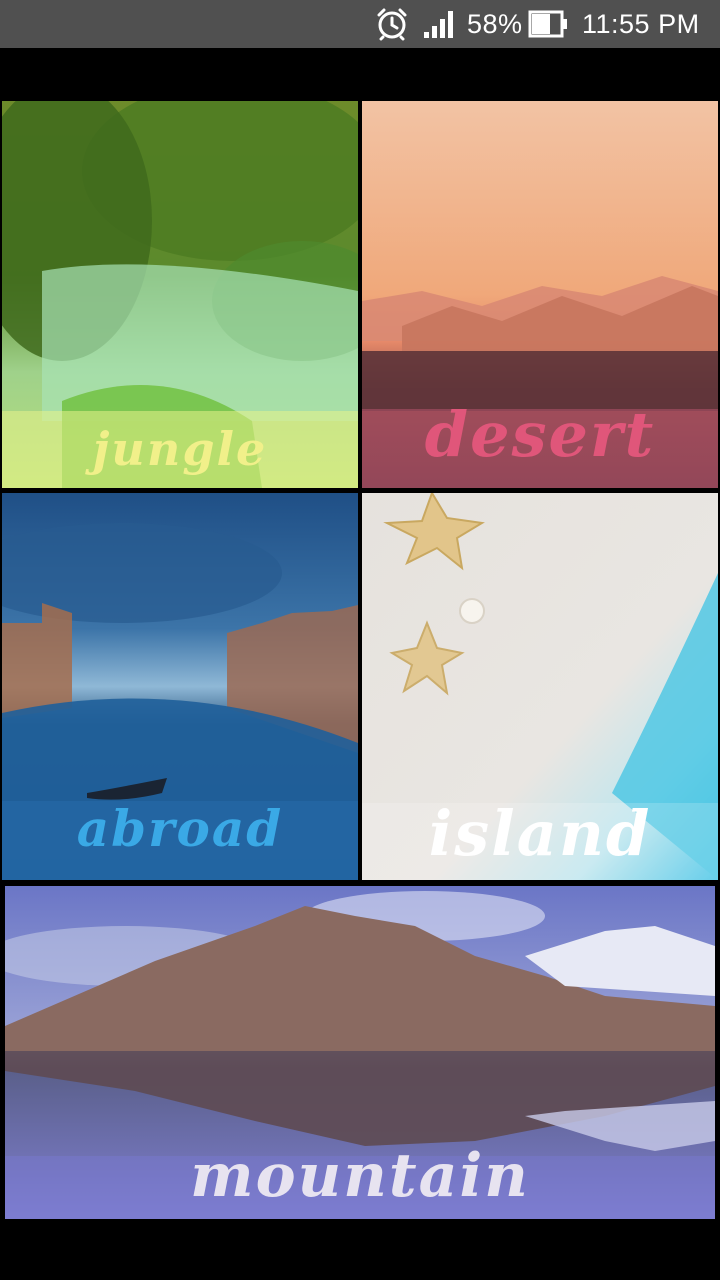 This screenshot has height=1280, width=720. Describe the element at coordinates (180, 294) in the screenshot. I see `tile-jungle: jungle` at that location.